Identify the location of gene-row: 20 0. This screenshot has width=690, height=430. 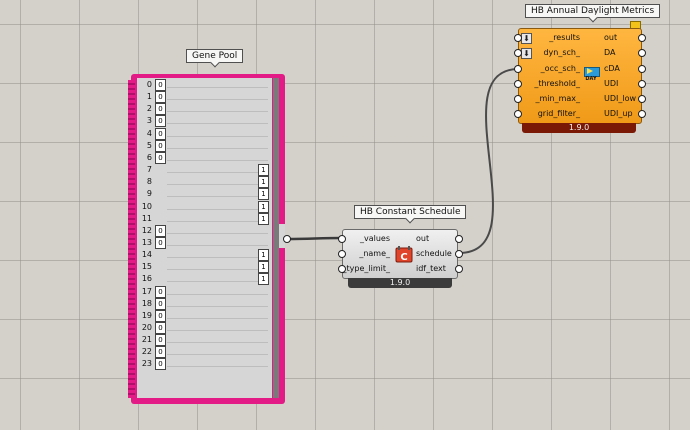
(204, 328).